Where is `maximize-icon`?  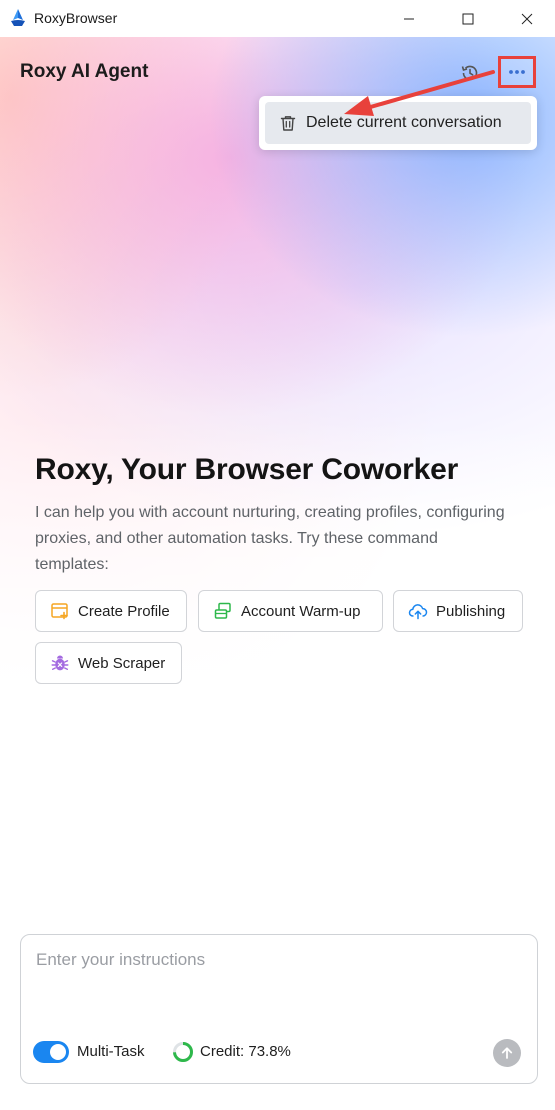
maximize-icon is located at coordinates (468, 18).